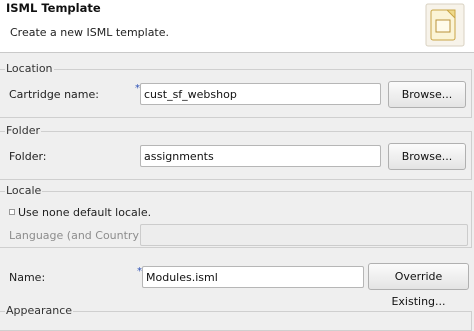 This screenshot has height=331, width=474. Describe the element at coordinates (53, 8) in the screenshot. I see `wizard-title: ISML Template` at that location.